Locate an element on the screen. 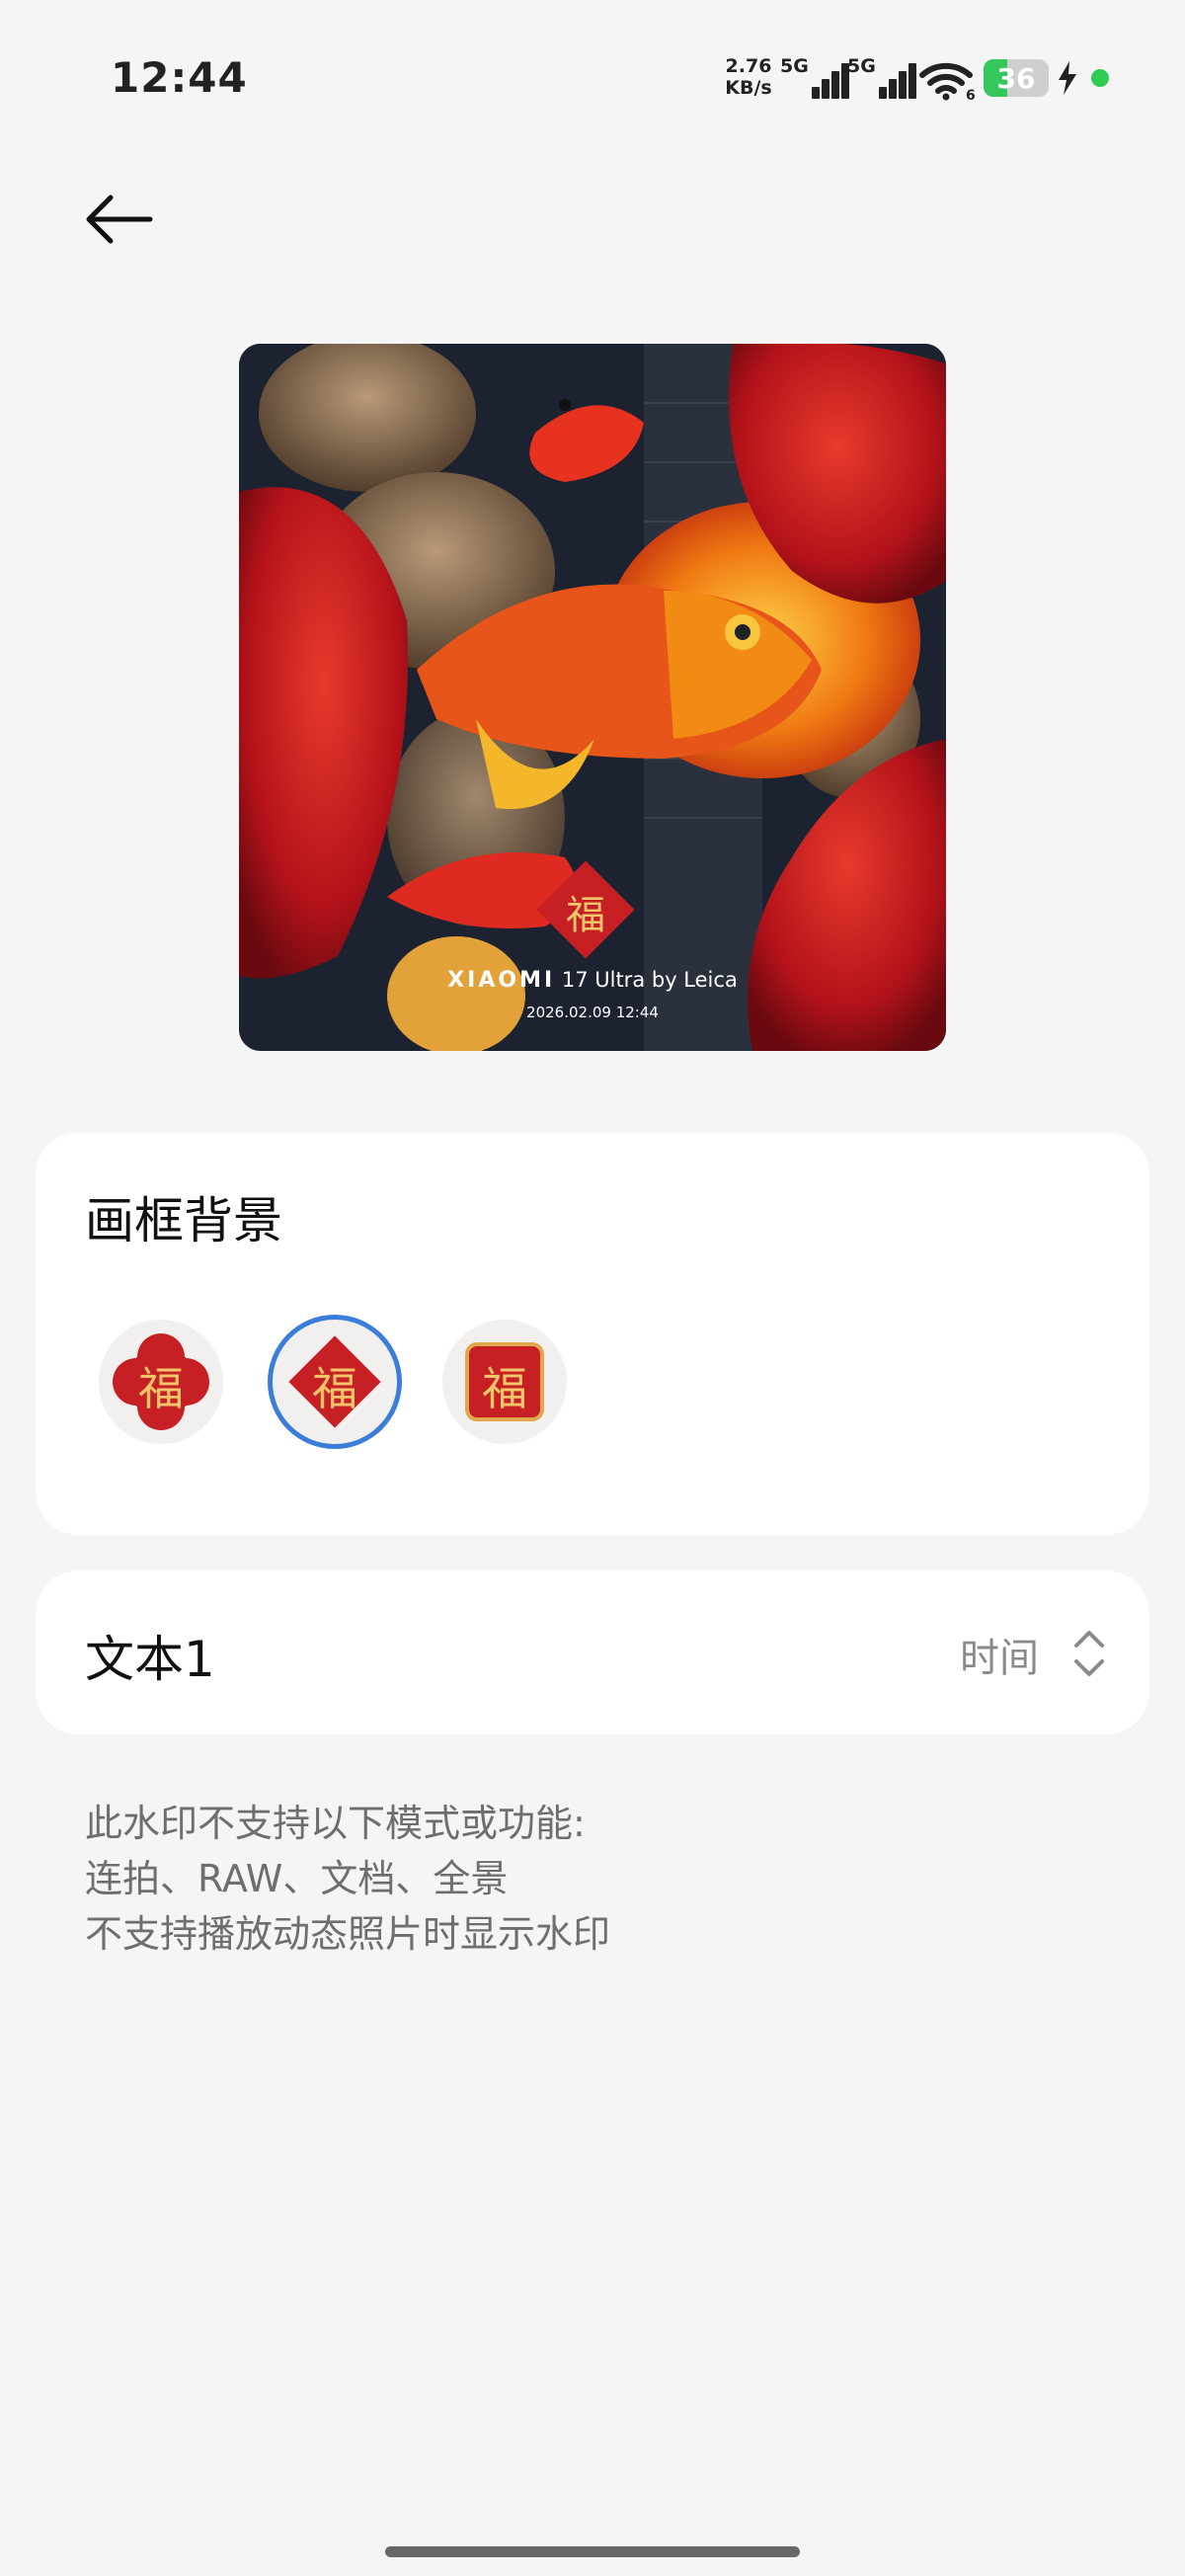  back-arrow-icon is located at coordinates (120, 219).